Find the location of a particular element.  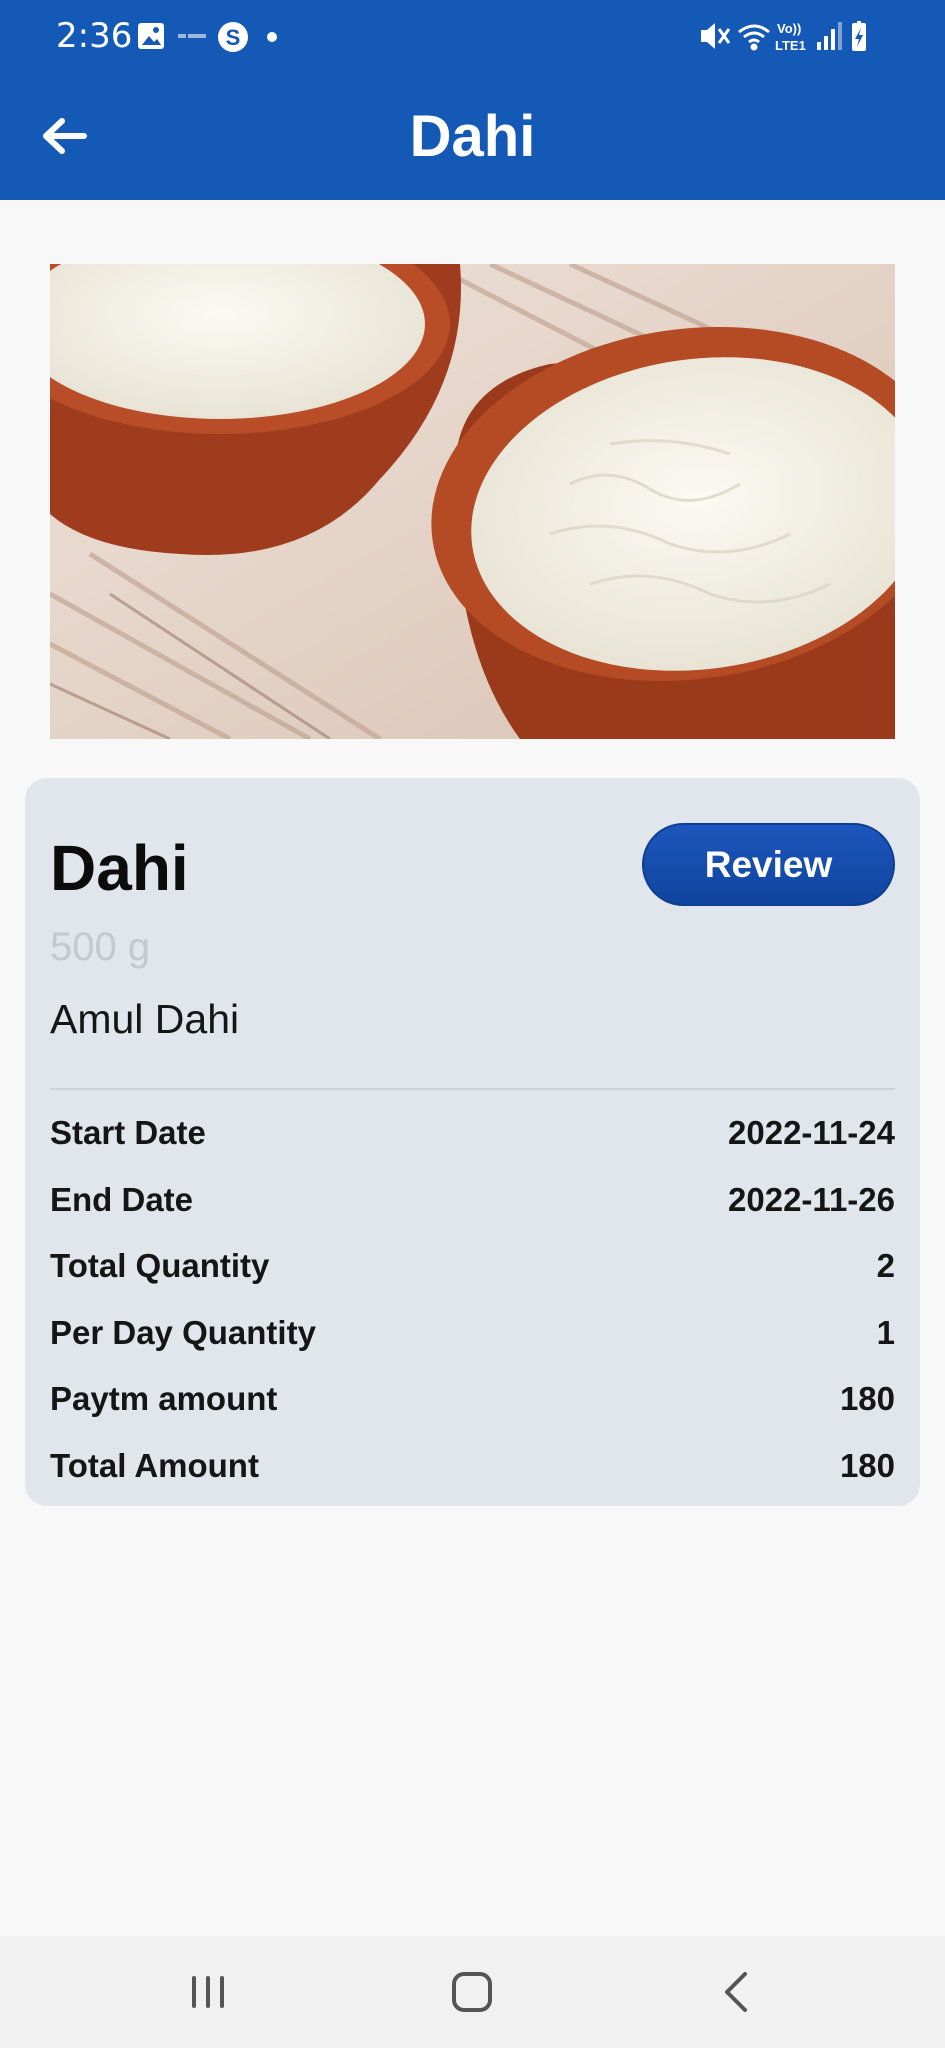

detail-value: 2022-11-24 is located at coordinates (811, 1133).